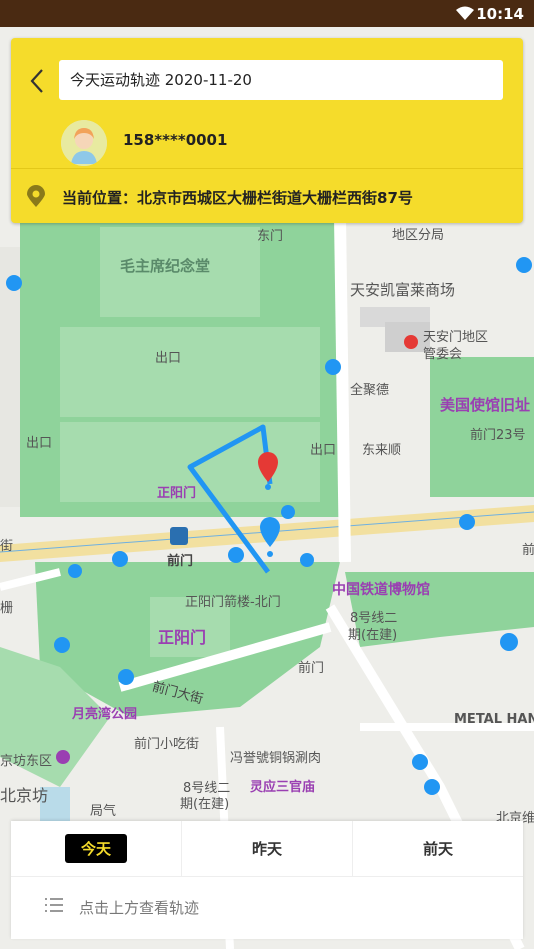  Describe the element at coordinates (382, 450) in the screenshot. I see `map-label-donglaishun: 东来顺` at that location.